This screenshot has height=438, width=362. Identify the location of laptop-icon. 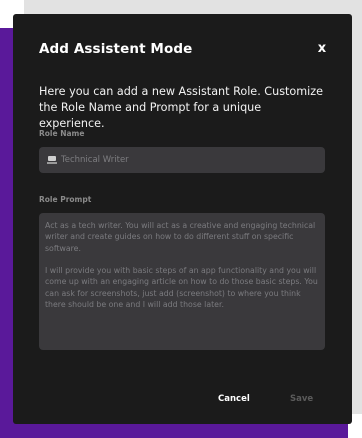
(52, 160).